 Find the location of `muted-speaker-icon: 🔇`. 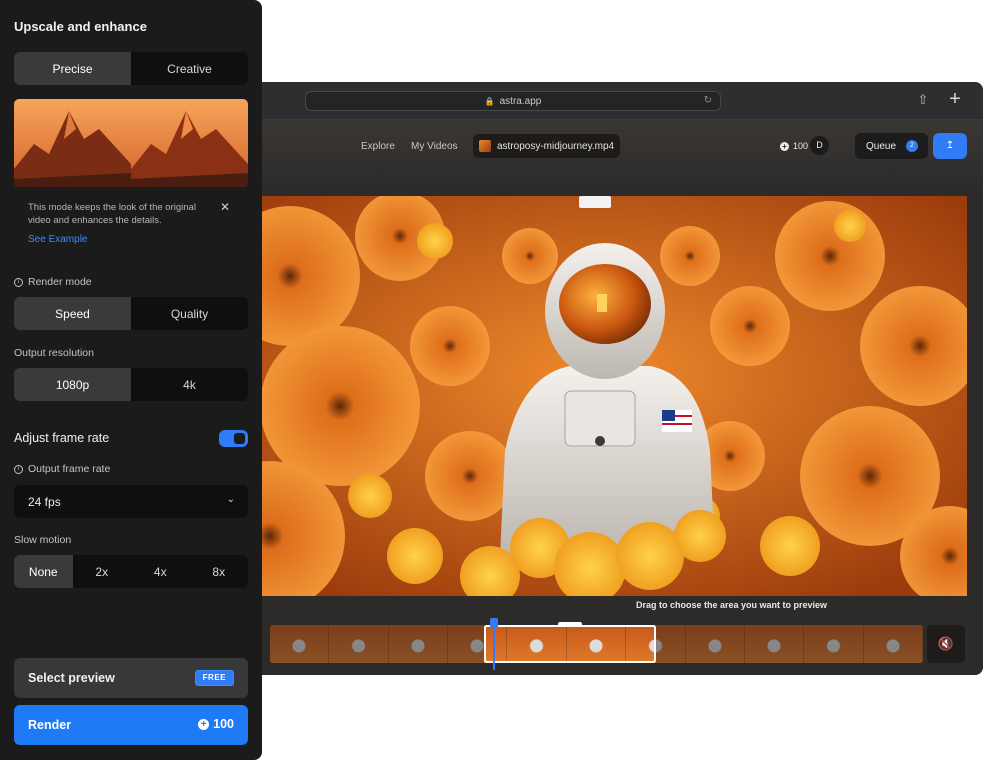

muted-speaker-icon: 🔇 is located at coordinates (946, 643).